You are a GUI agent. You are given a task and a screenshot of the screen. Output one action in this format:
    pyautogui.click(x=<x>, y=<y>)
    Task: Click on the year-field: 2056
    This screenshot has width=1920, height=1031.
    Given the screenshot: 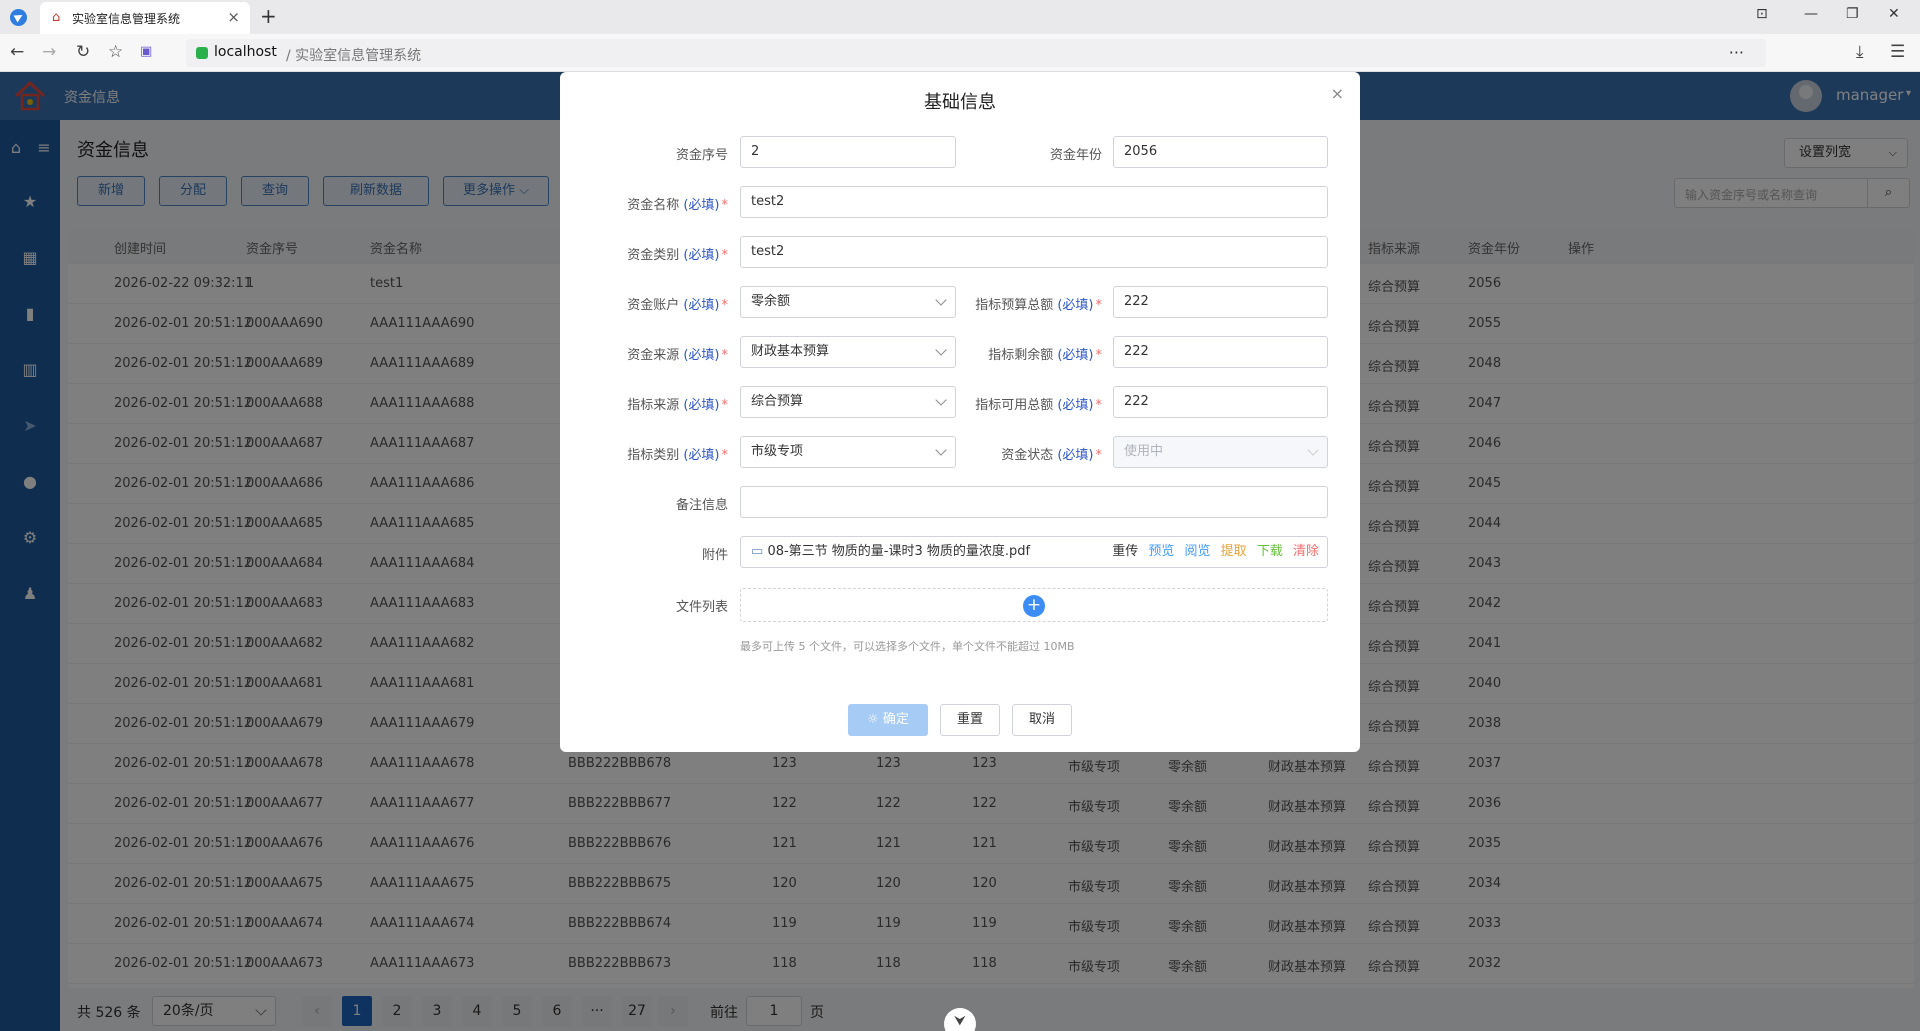 What is the action you would take?
    pyautogui.click(x=1220, y=152)
    